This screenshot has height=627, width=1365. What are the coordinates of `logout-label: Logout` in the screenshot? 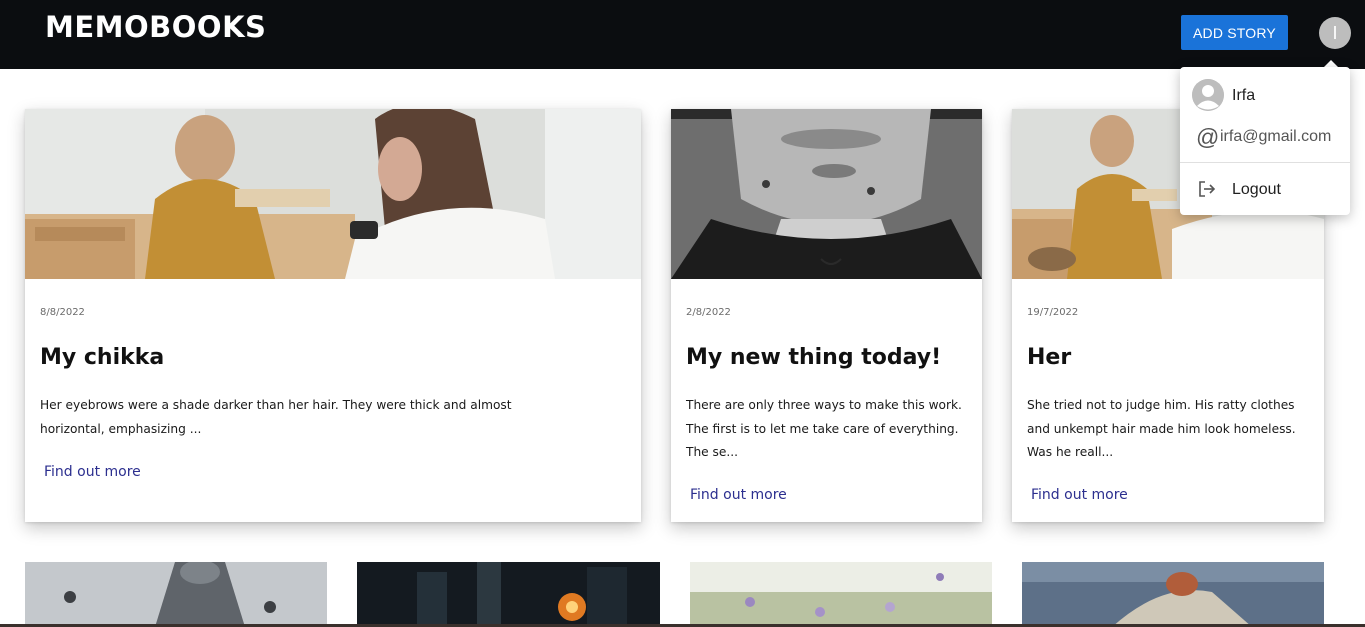 It's located at (1256, 189).